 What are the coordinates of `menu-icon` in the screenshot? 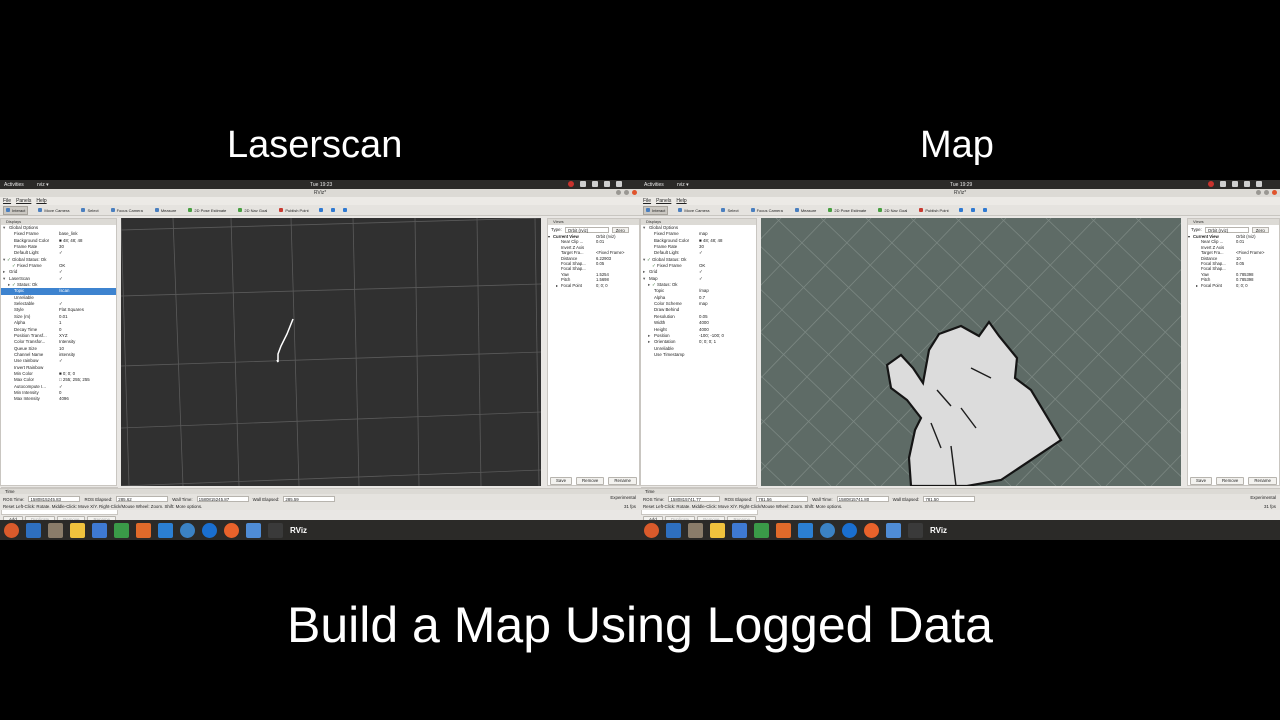 It's located at (1259, 184).